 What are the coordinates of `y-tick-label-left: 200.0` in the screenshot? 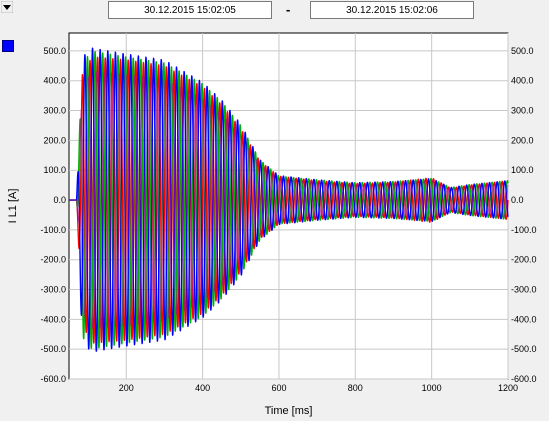 It's located at (54, 140).